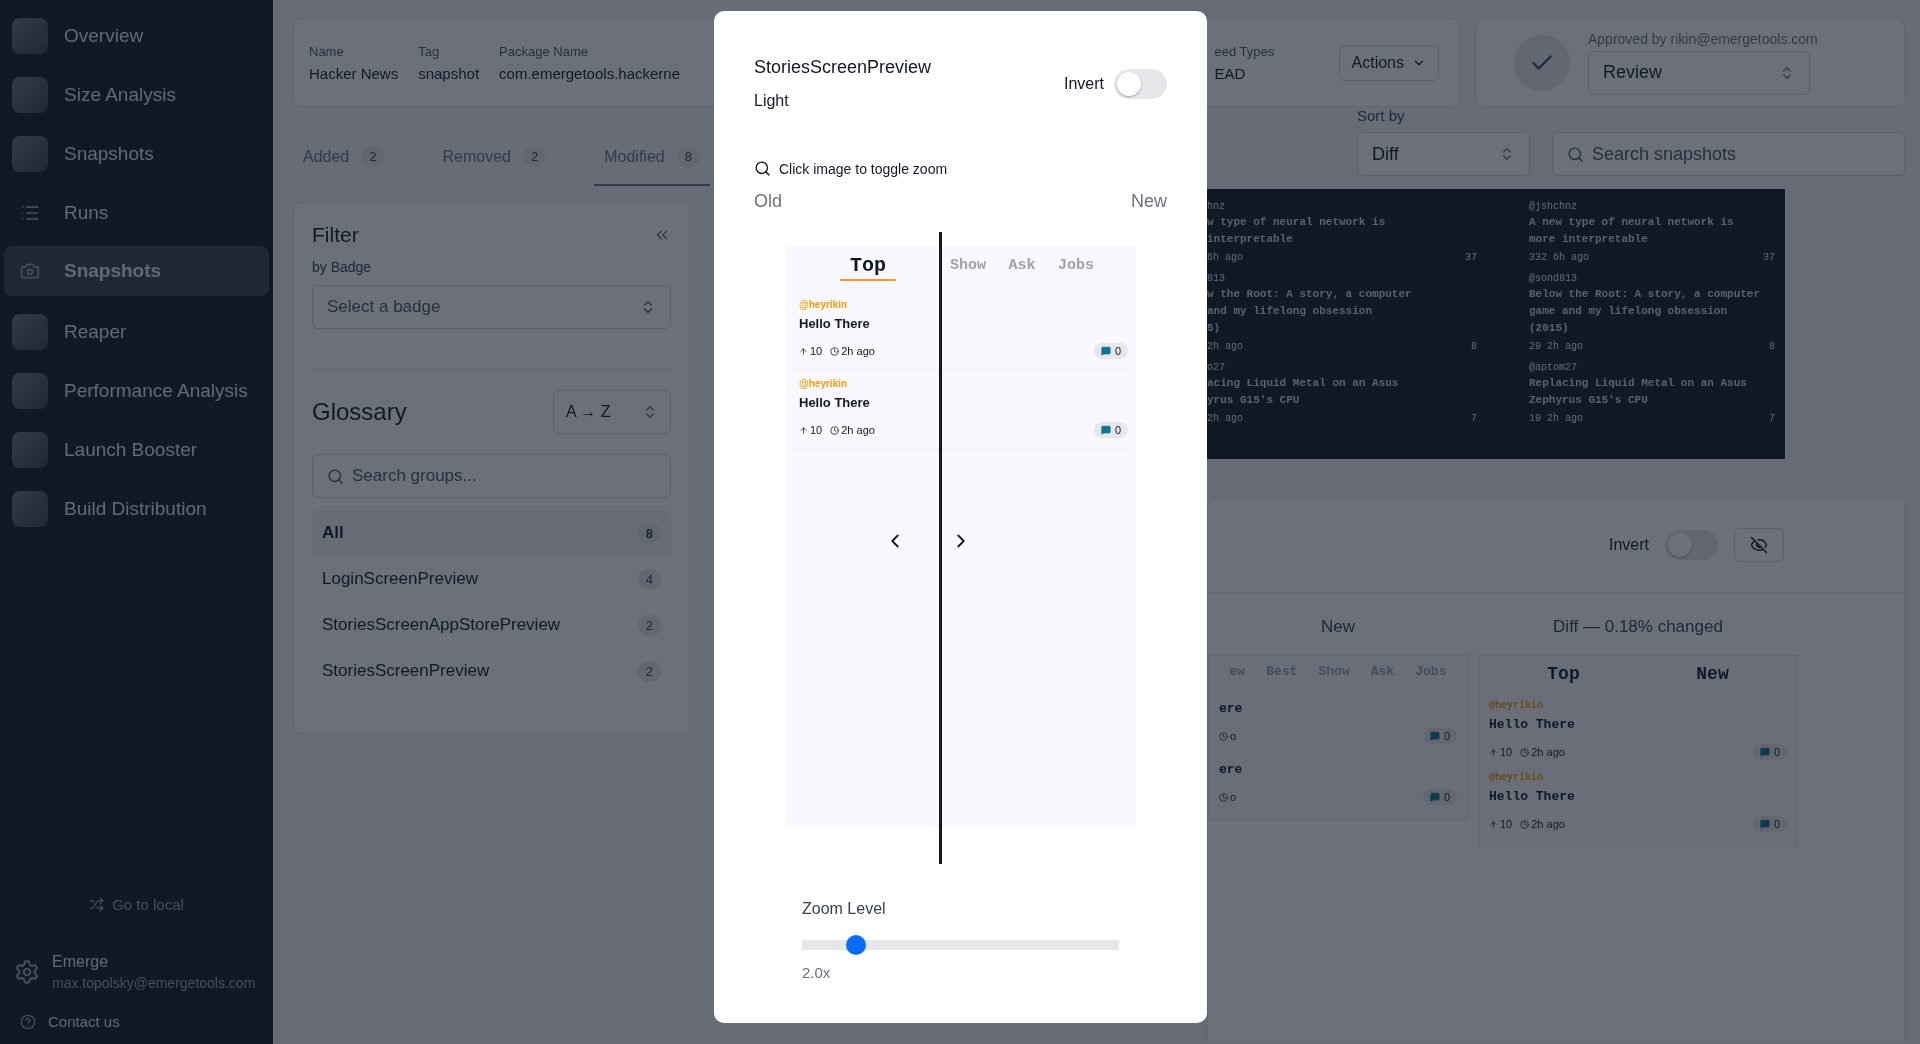  What do you see at coordinates (768, 201) in the screenshot?
I see `old-label: Old` at bounding box center [768, 201].